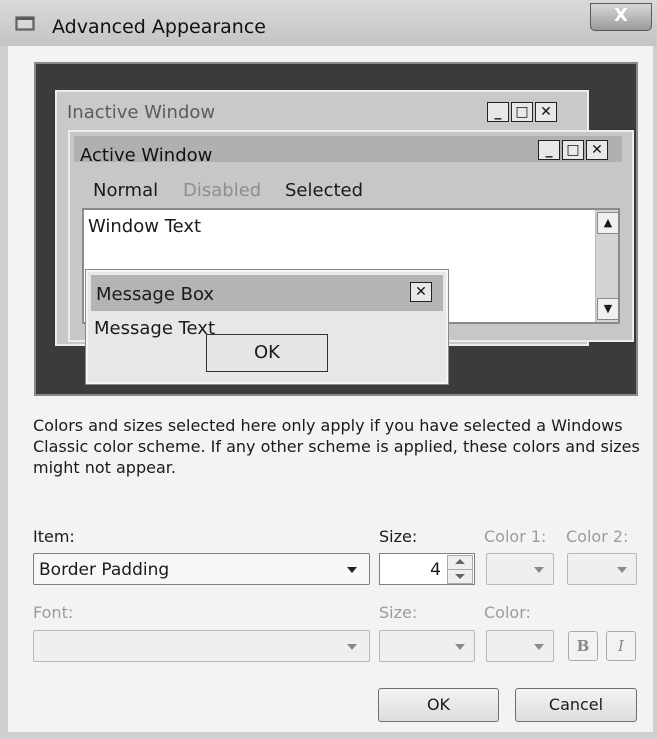  What do you see at coordinates (608, 309) in the screenshot?
I see `scroll-down-icon: ▼` at bounding box center [608, 309].